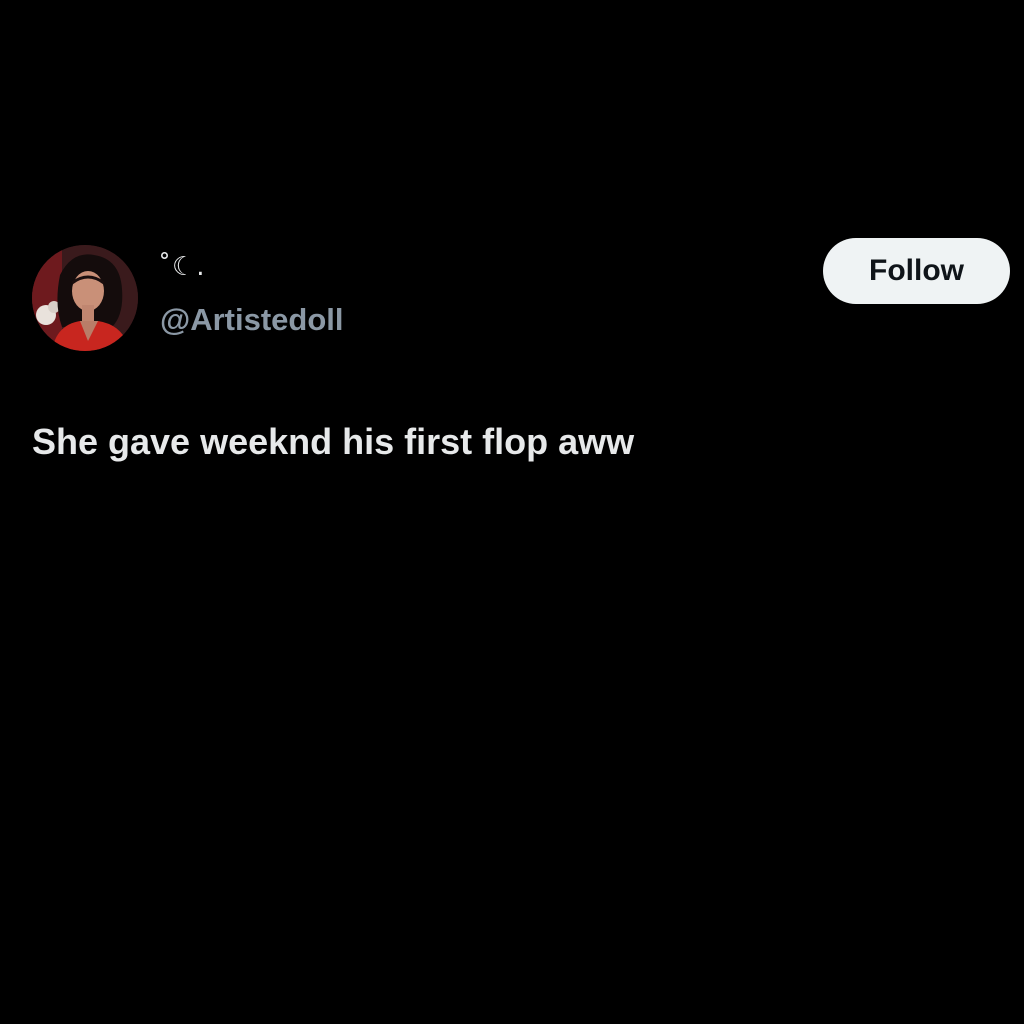  What do you see at coordinates (333, 441) in the screenshot?
I see `tweet-text: She gave weeknd his first flop aww` at bounding box center [333, 441].